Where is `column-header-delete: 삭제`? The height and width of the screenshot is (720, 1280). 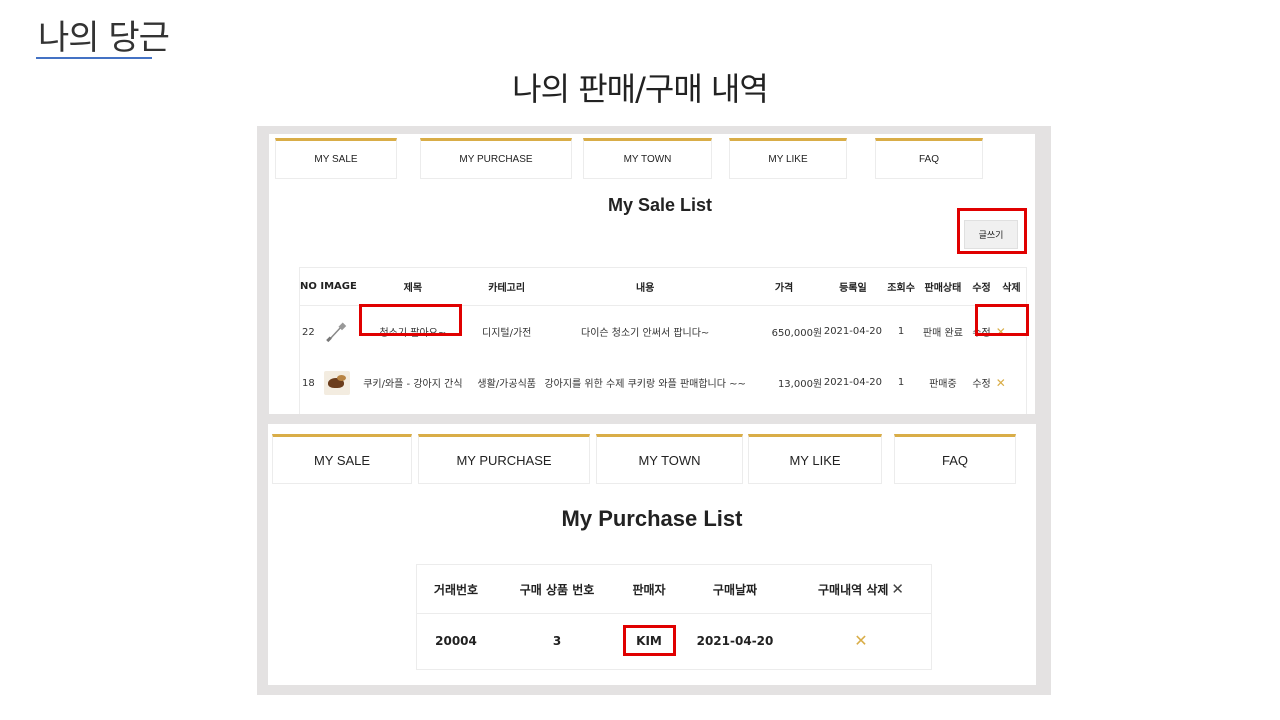 column-header-delete: 삭제 is located at coordinates (1011, 287).